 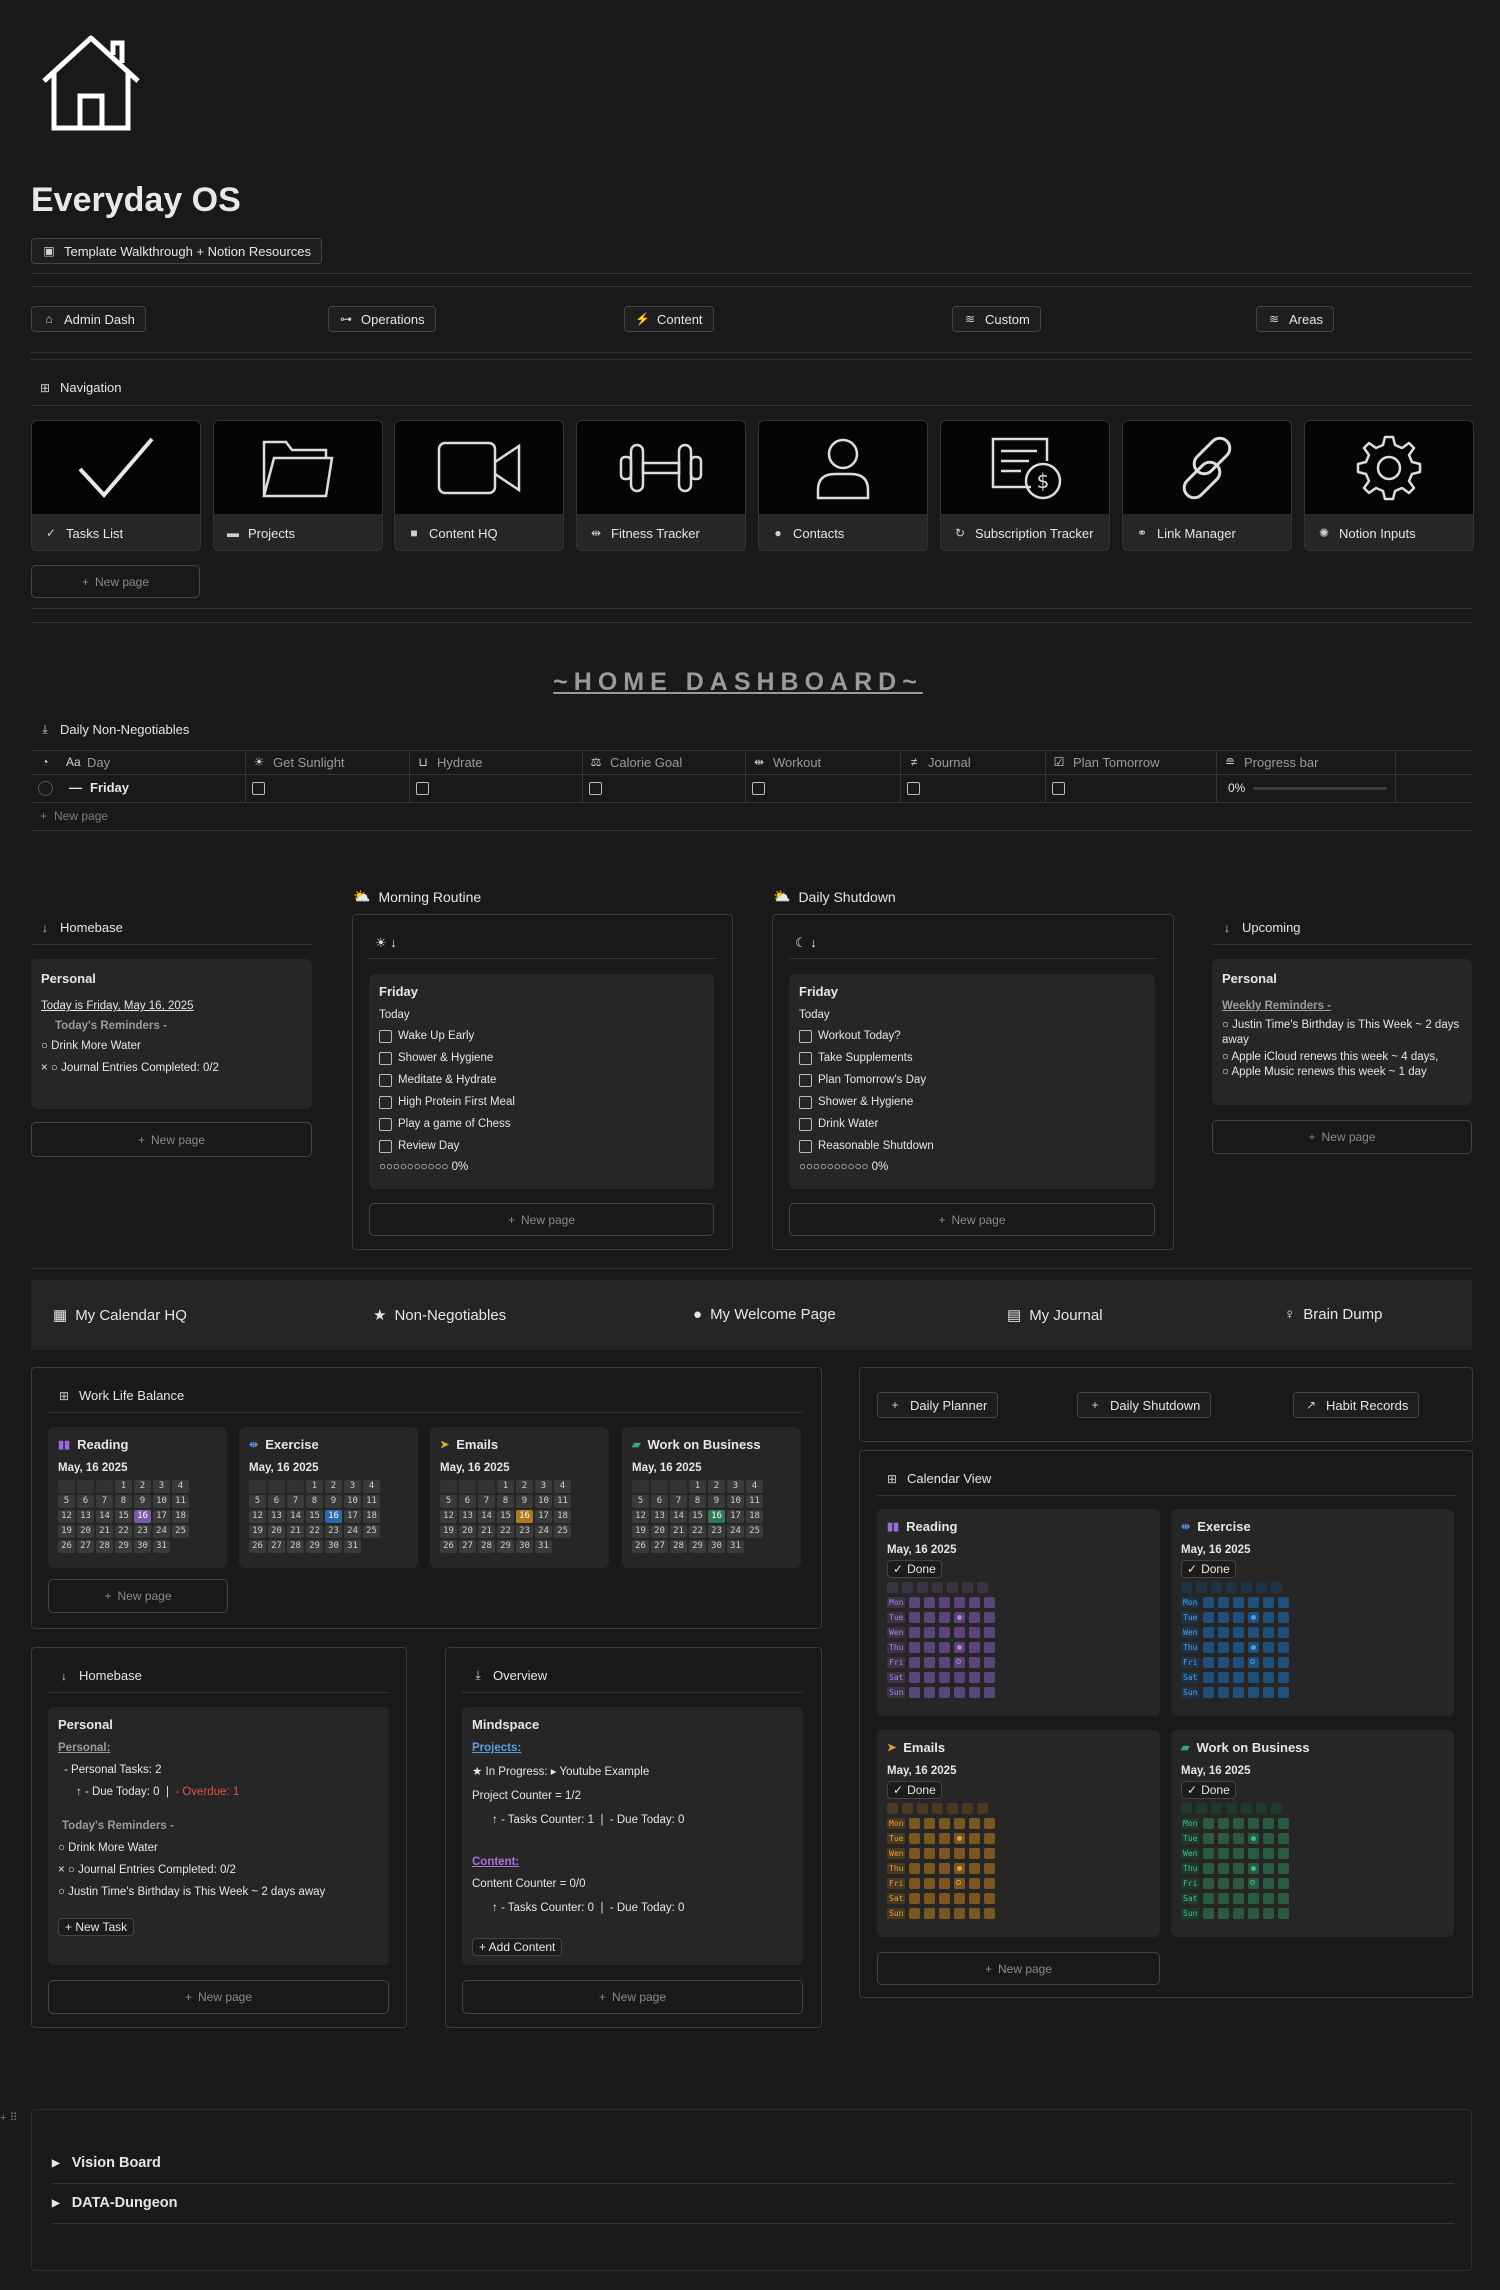 I want to click on checkbox-workout, so click(x=758, y=788).